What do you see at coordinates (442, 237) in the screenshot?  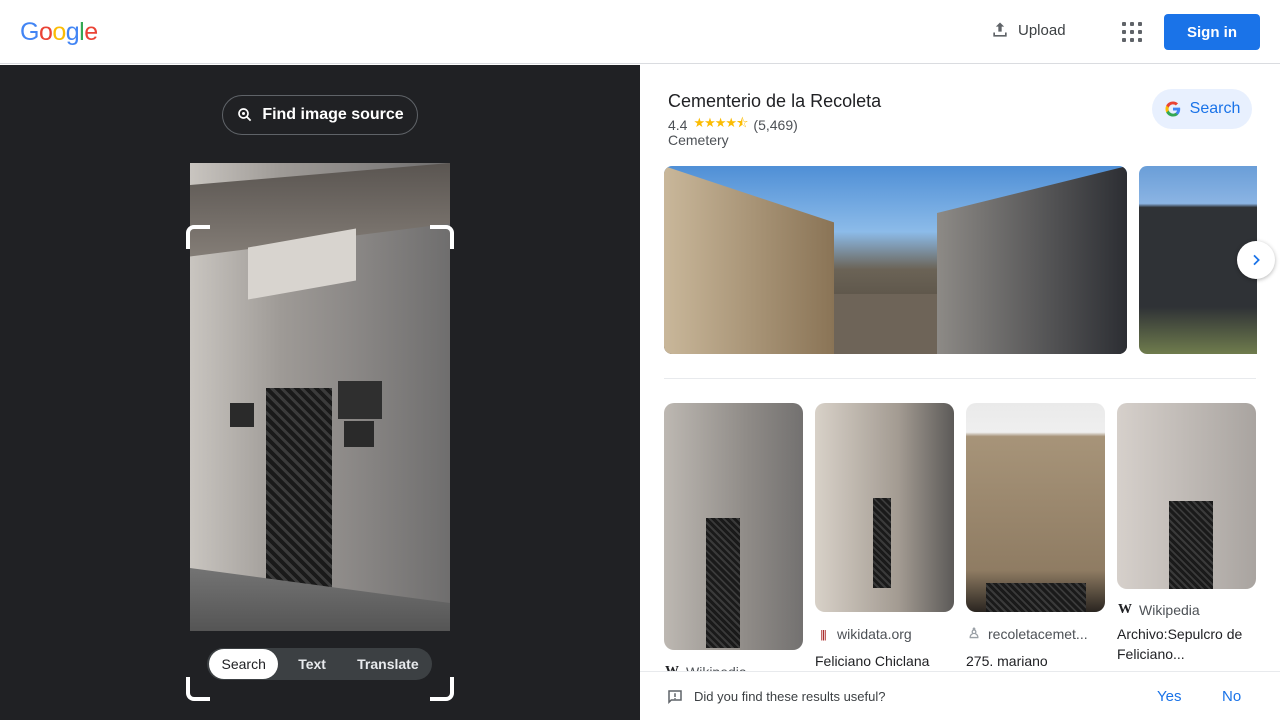 I see `crop-handle-top-right` at bounding box center [442, 237].